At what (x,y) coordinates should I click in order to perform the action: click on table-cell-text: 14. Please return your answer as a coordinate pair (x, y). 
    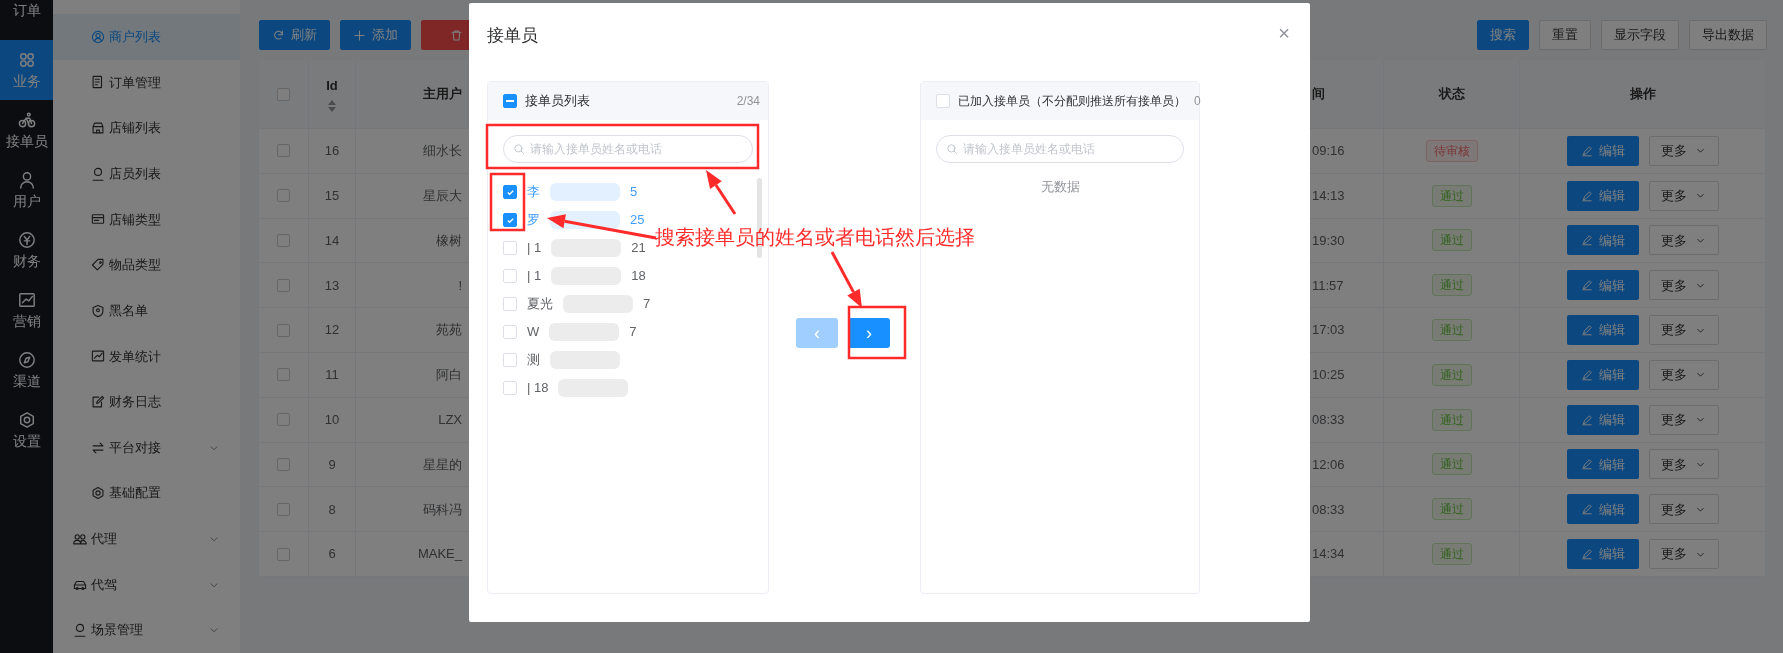
    Looking at the image, I should click on (332, 240).